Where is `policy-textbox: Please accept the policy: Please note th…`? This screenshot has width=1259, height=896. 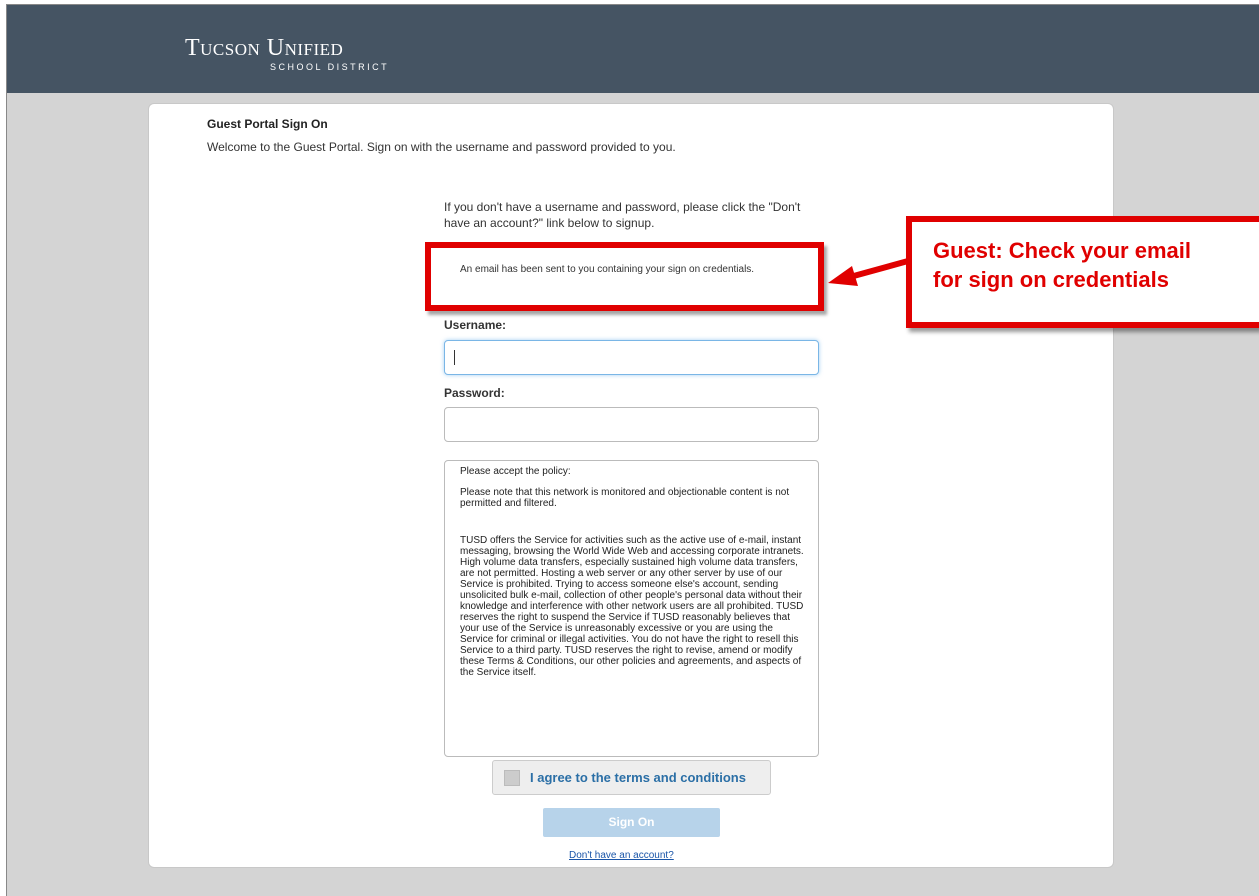
policy-textbox: Please accept the policy: Please note th… is located at coordinates (631, 608).